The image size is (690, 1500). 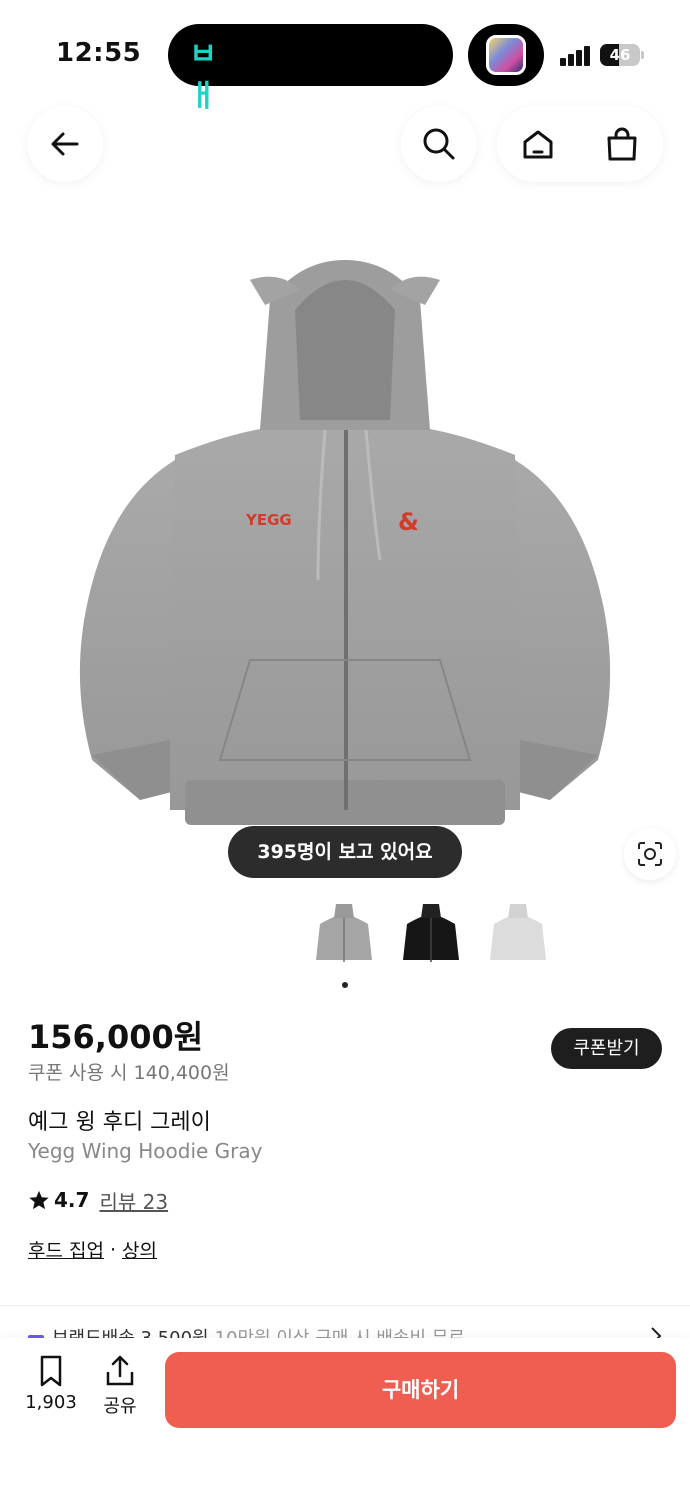 I want to click on bottom-action-bar: 1,903 공유 구매하기, so click(x=345, y=1419).